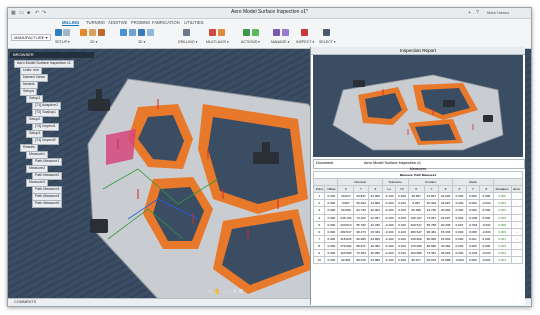  What do you see at coordinates (346, 203) in the screenshot?
I see `table-cell: 9.987` at bounding box center [346, 203].